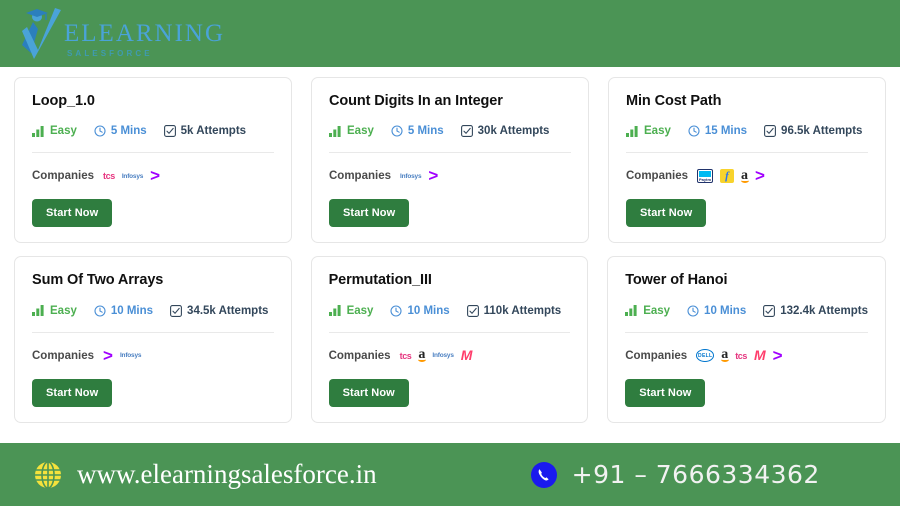  Describe the element at coordinates (727, 176) in the screenshot. I see `flipkart-logo-icon: f` at that location.